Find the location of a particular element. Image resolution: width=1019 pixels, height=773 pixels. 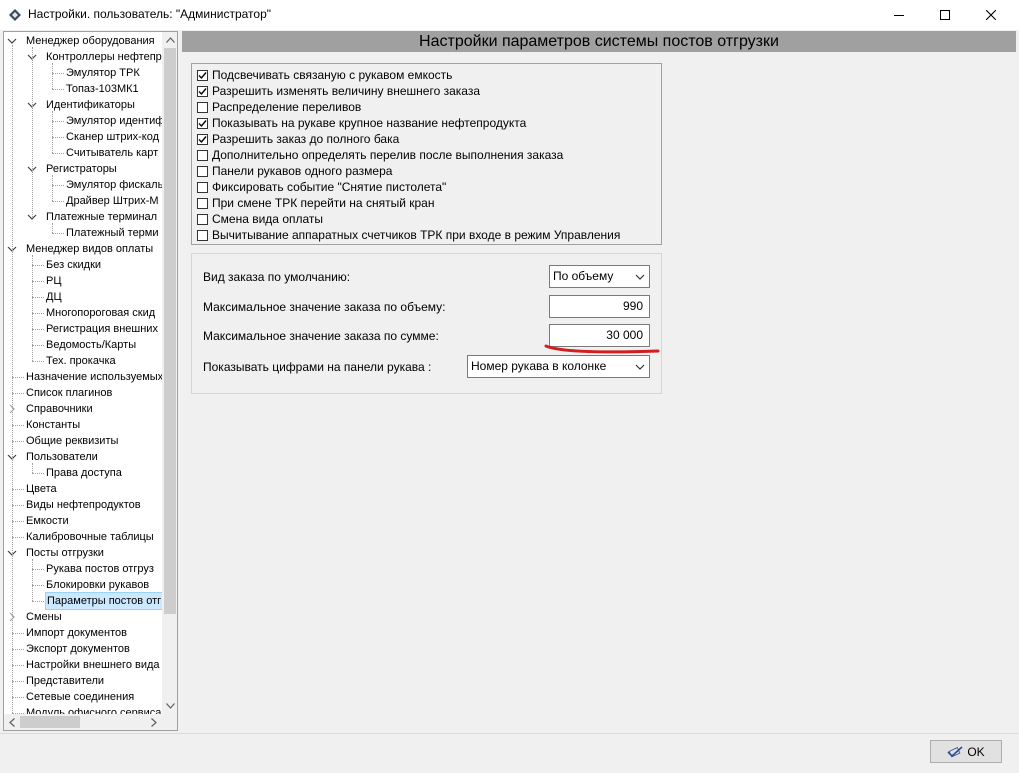

tree-item: Сетевые соединения is located at coordinates (83, 697).